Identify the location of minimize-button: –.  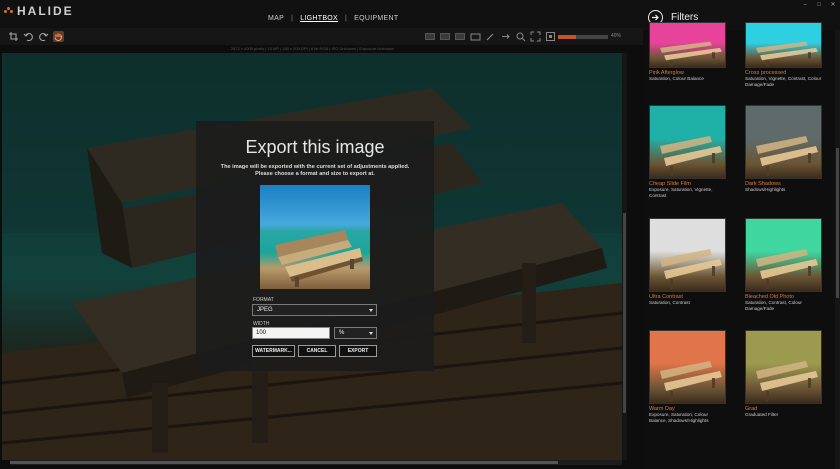
(805, 5).